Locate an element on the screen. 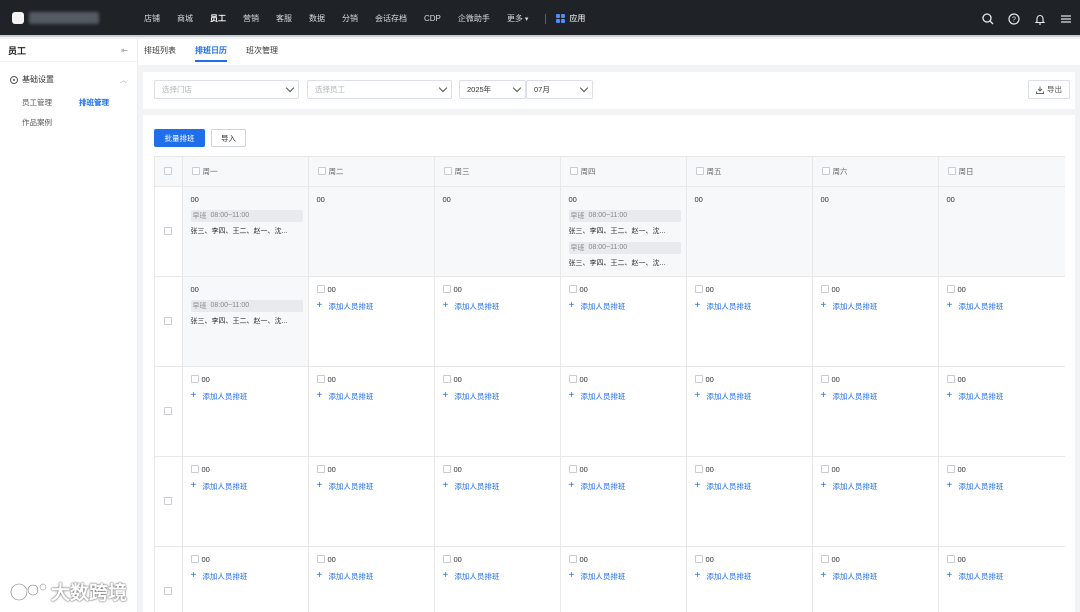 The height and width of the screenshot is (612, 1080). tab-schedule-calendar: 排班日历 is located at coordinates (211, 52).